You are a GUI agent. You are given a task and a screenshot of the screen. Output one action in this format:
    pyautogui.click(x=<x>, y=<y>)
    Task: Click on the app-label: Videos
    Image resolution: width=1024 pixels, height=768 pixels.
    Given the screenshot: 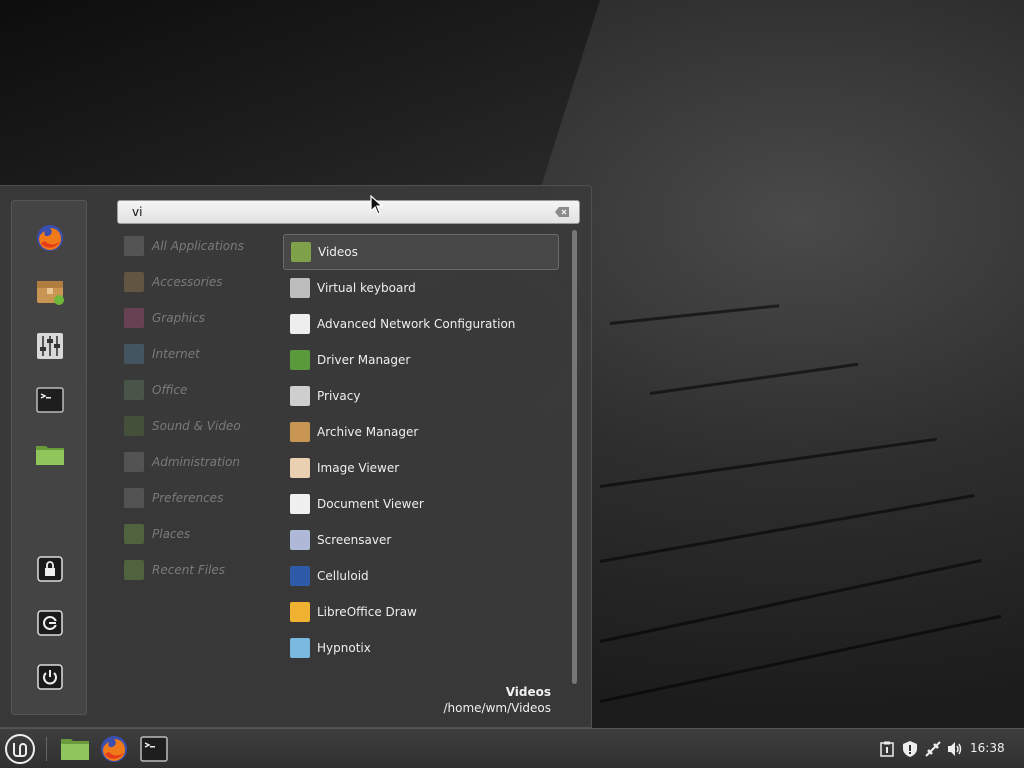 What is the action you would take?
    pyautogui.click(x=338, y=252)
    